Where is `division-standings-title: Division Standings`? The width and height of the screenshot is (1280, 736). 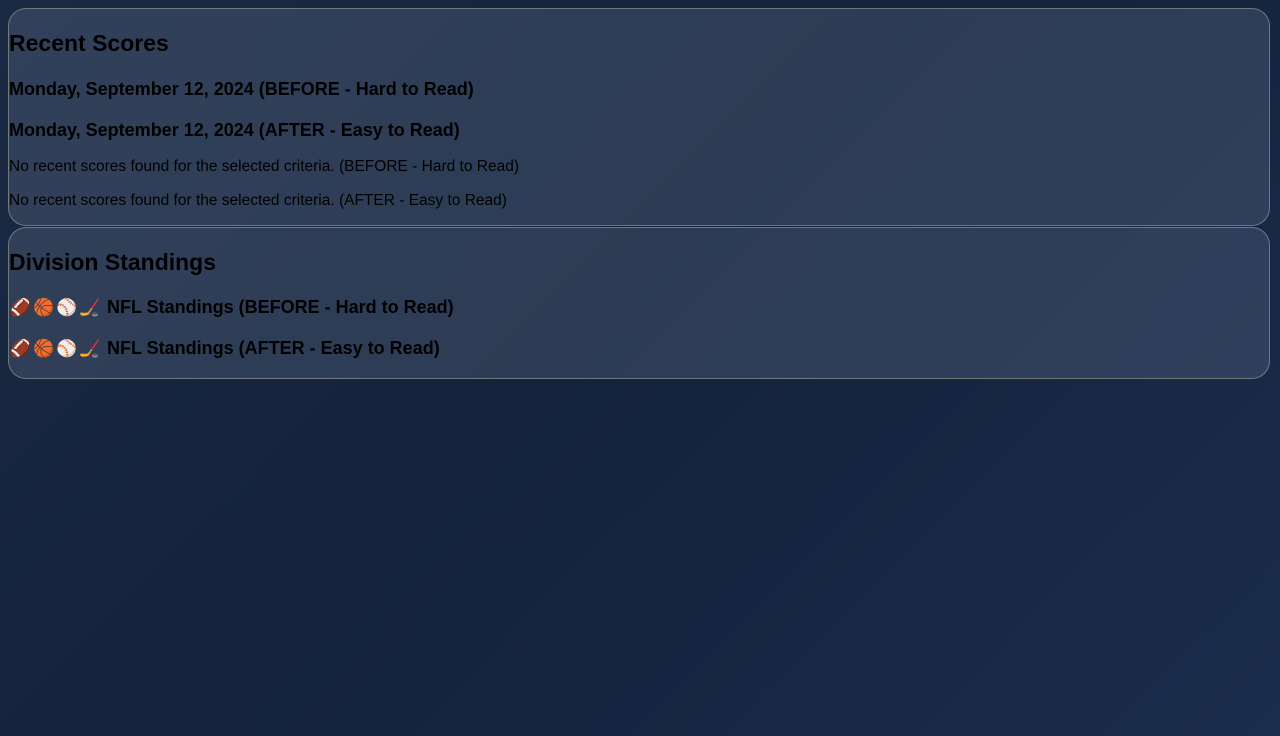 division-standings-title: Division Standings is located at coordinates (113, 262).